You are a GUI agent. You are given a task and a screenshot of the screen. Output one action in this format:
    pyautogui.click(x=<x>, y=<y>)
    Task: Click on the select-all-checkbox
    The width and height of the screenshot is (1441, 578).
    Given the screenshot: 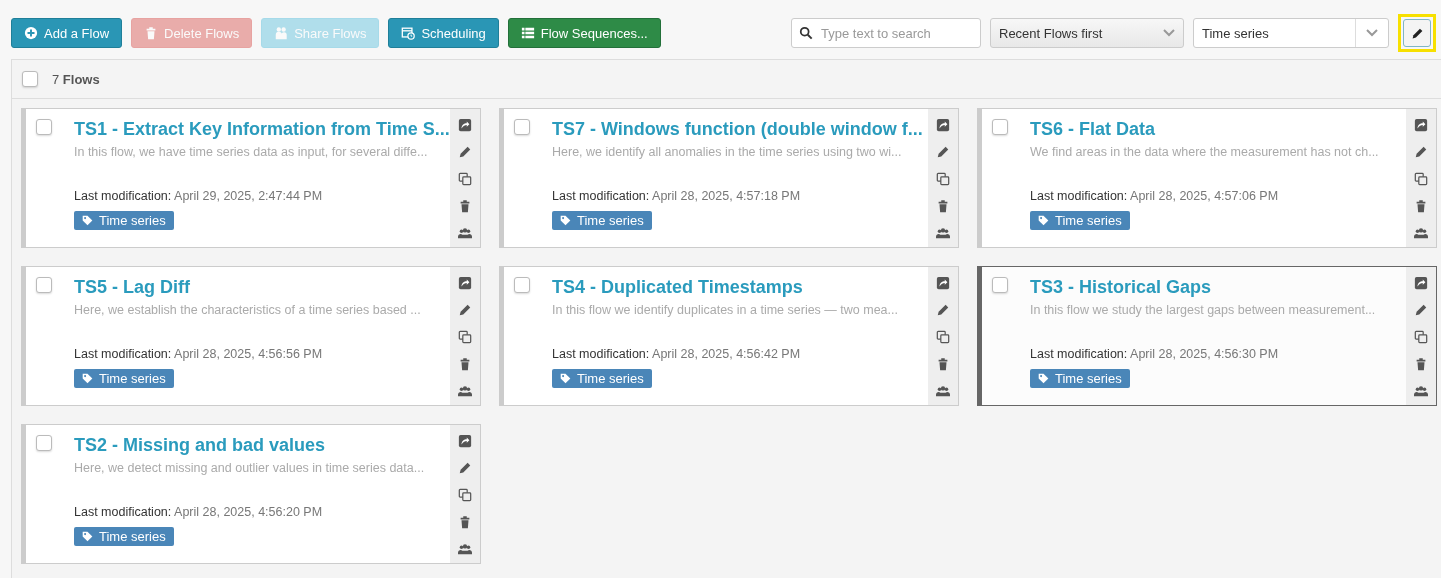 What is the action you would take?
    pyautogui.click(x=30, y=79)
    